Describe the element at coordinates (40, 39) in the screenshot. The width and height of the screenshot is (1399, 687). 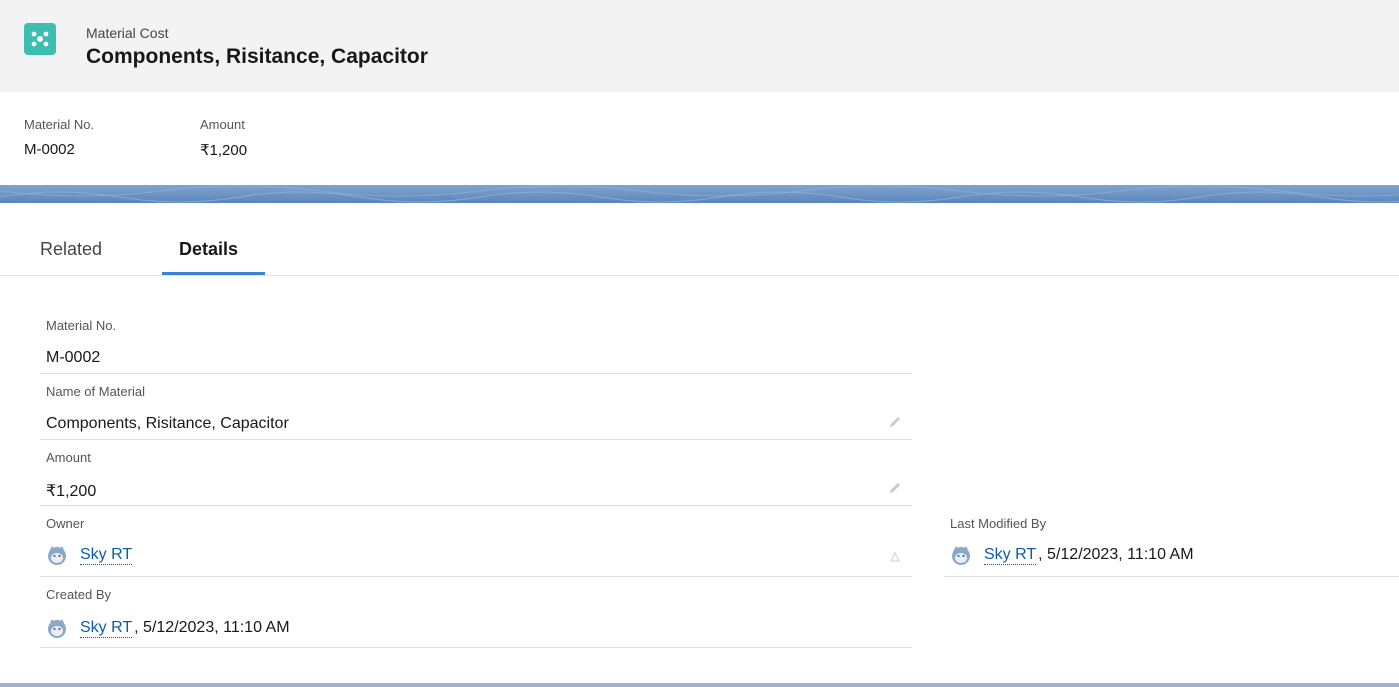
I see `material-cost-icon` at that location.